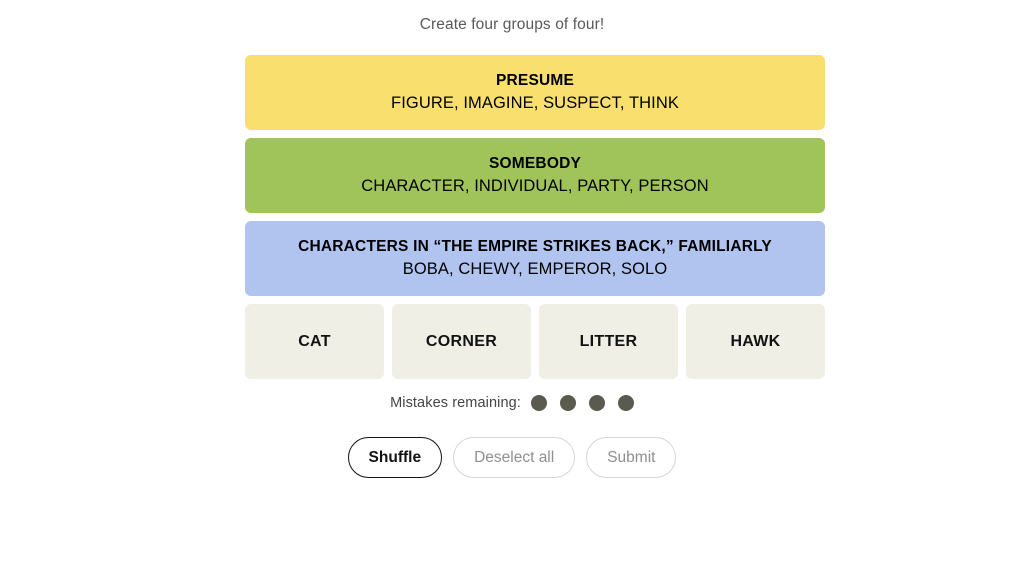  I want to click on solved-group-title: SOMEBODY, so click(535, 163).